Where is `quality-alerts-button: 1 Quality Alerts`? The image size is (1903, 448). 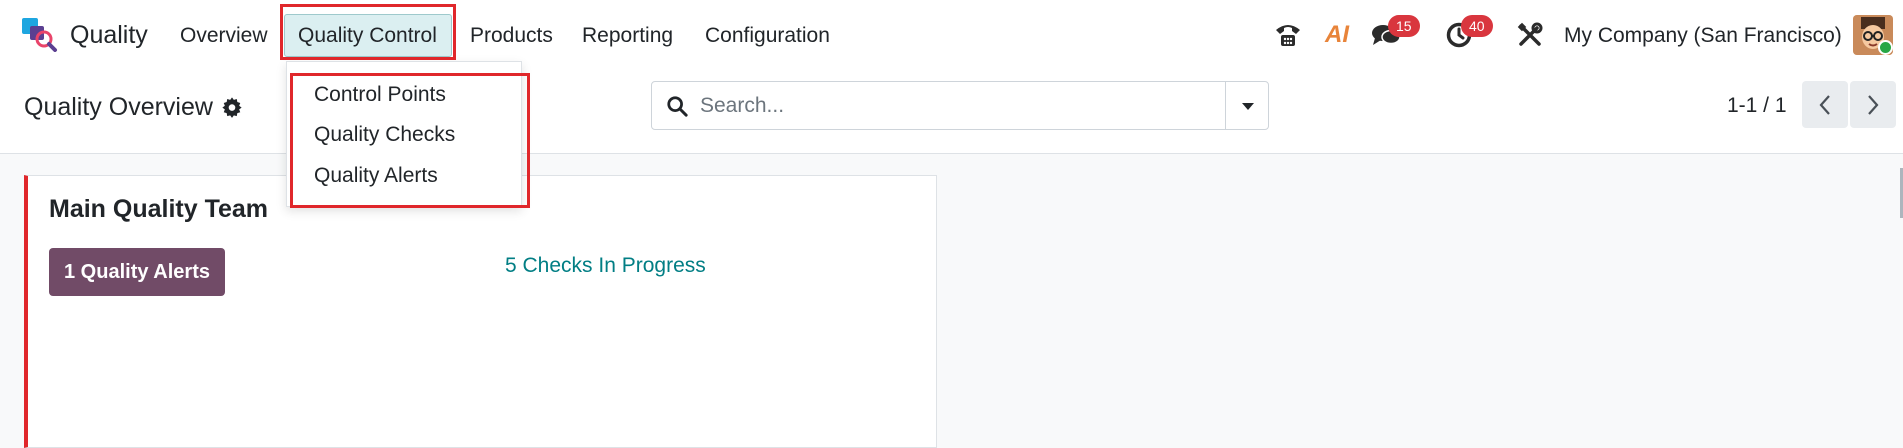 quality-alerts-button: 1 Quality Alerts is located at coordinates (137, 272).